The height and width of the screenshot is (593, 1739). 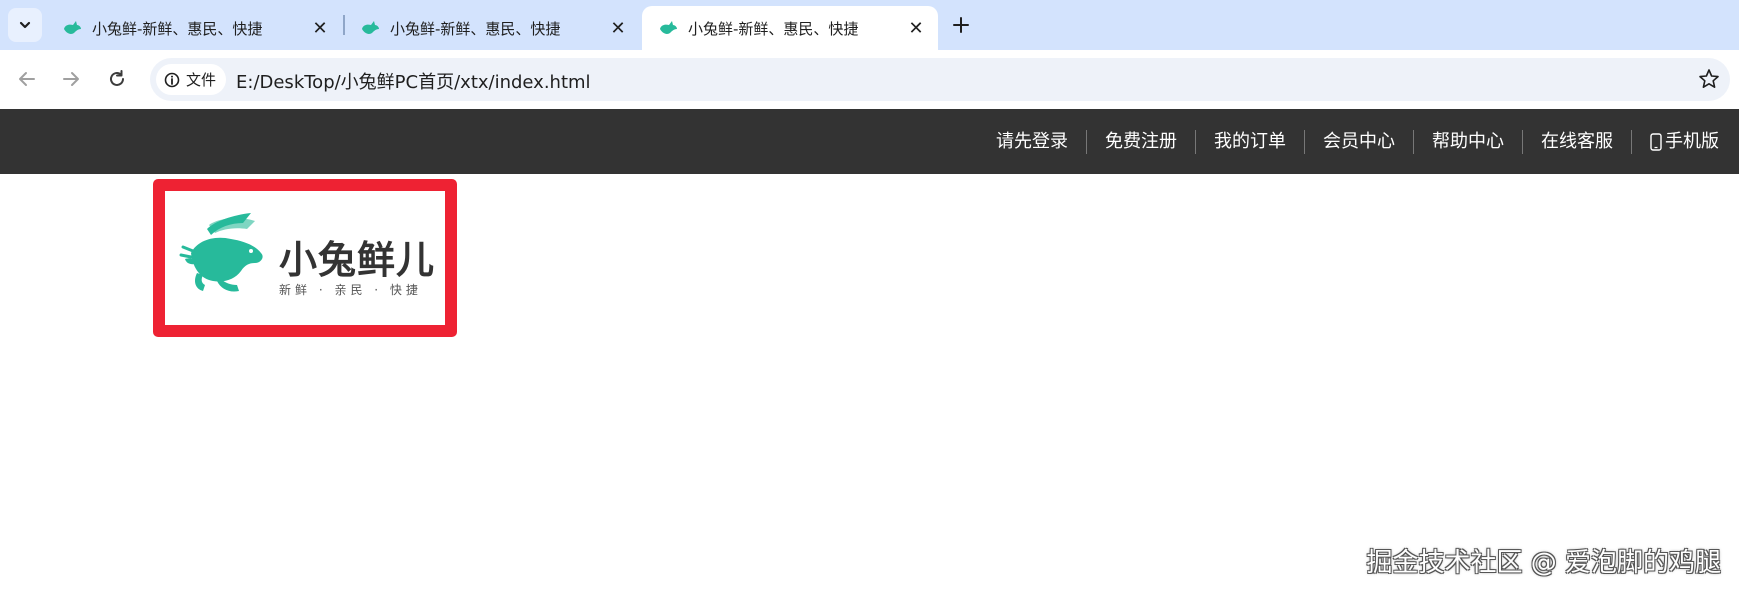 I want to click on my-orders-link: 我的订单, so click(x=1249, y=141).